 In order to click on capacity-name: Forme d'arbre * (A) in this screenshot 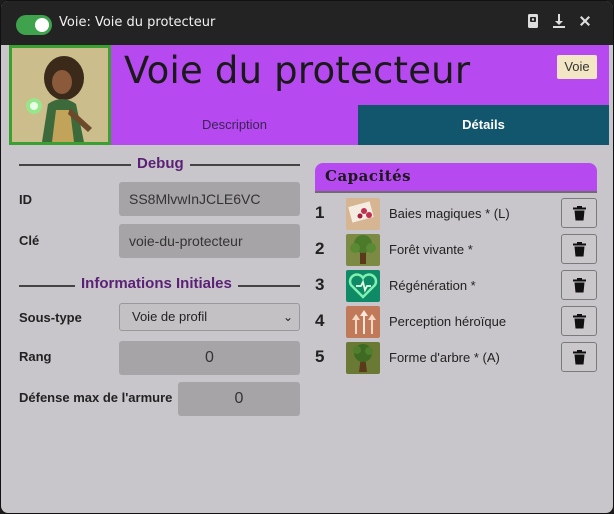, I will do `click(444, 357)`.